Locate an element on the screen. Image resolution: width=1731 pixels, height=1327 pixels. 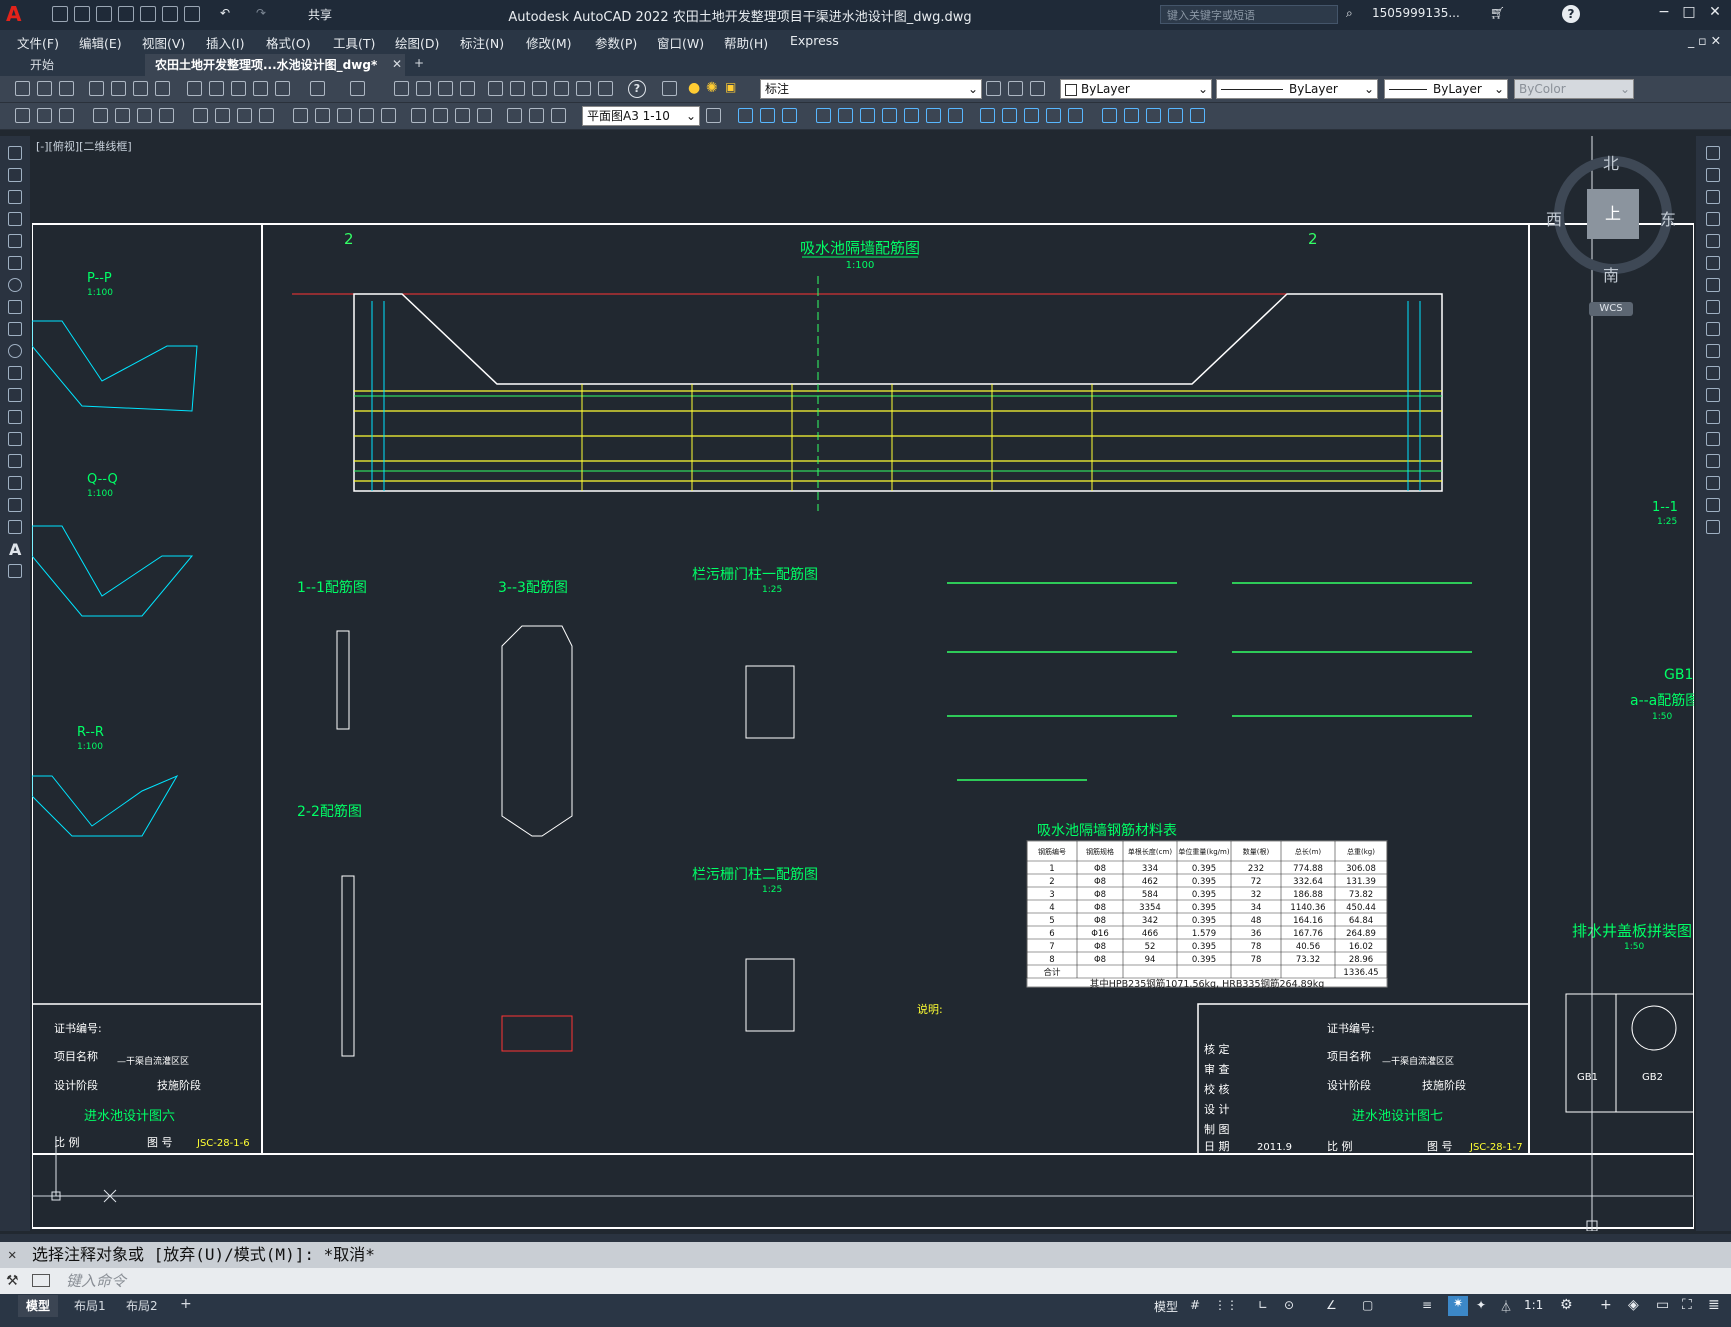
pan-icon is located at coordinates (401, 88).